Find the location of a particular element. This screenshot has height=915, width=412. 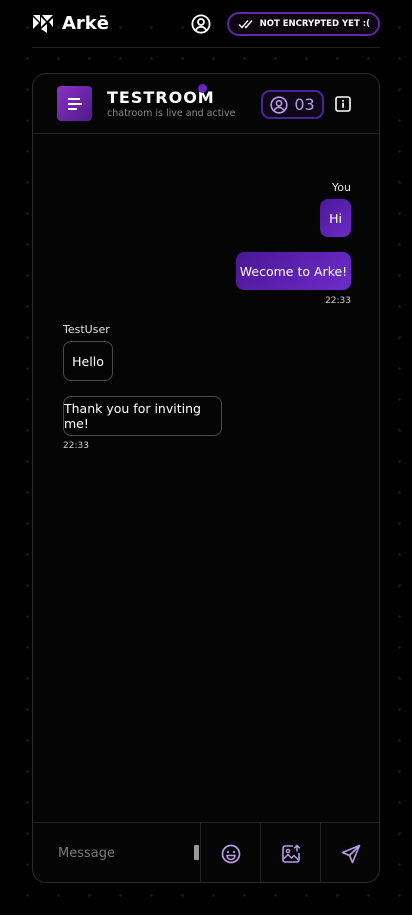

members-button: 03 is located at coordinates (292, 104).